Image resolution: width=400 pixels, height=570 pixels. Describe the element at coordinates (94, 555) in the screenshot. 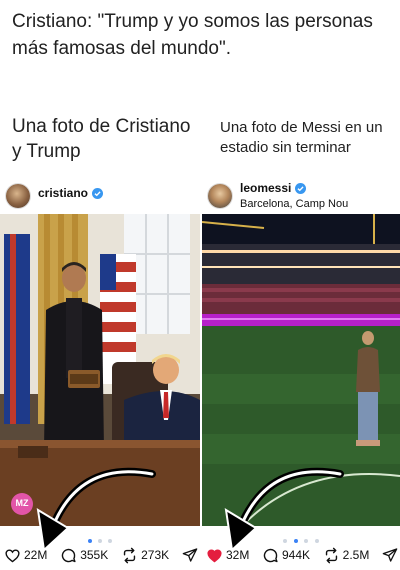

I see `comment-count: 355K` at that location.